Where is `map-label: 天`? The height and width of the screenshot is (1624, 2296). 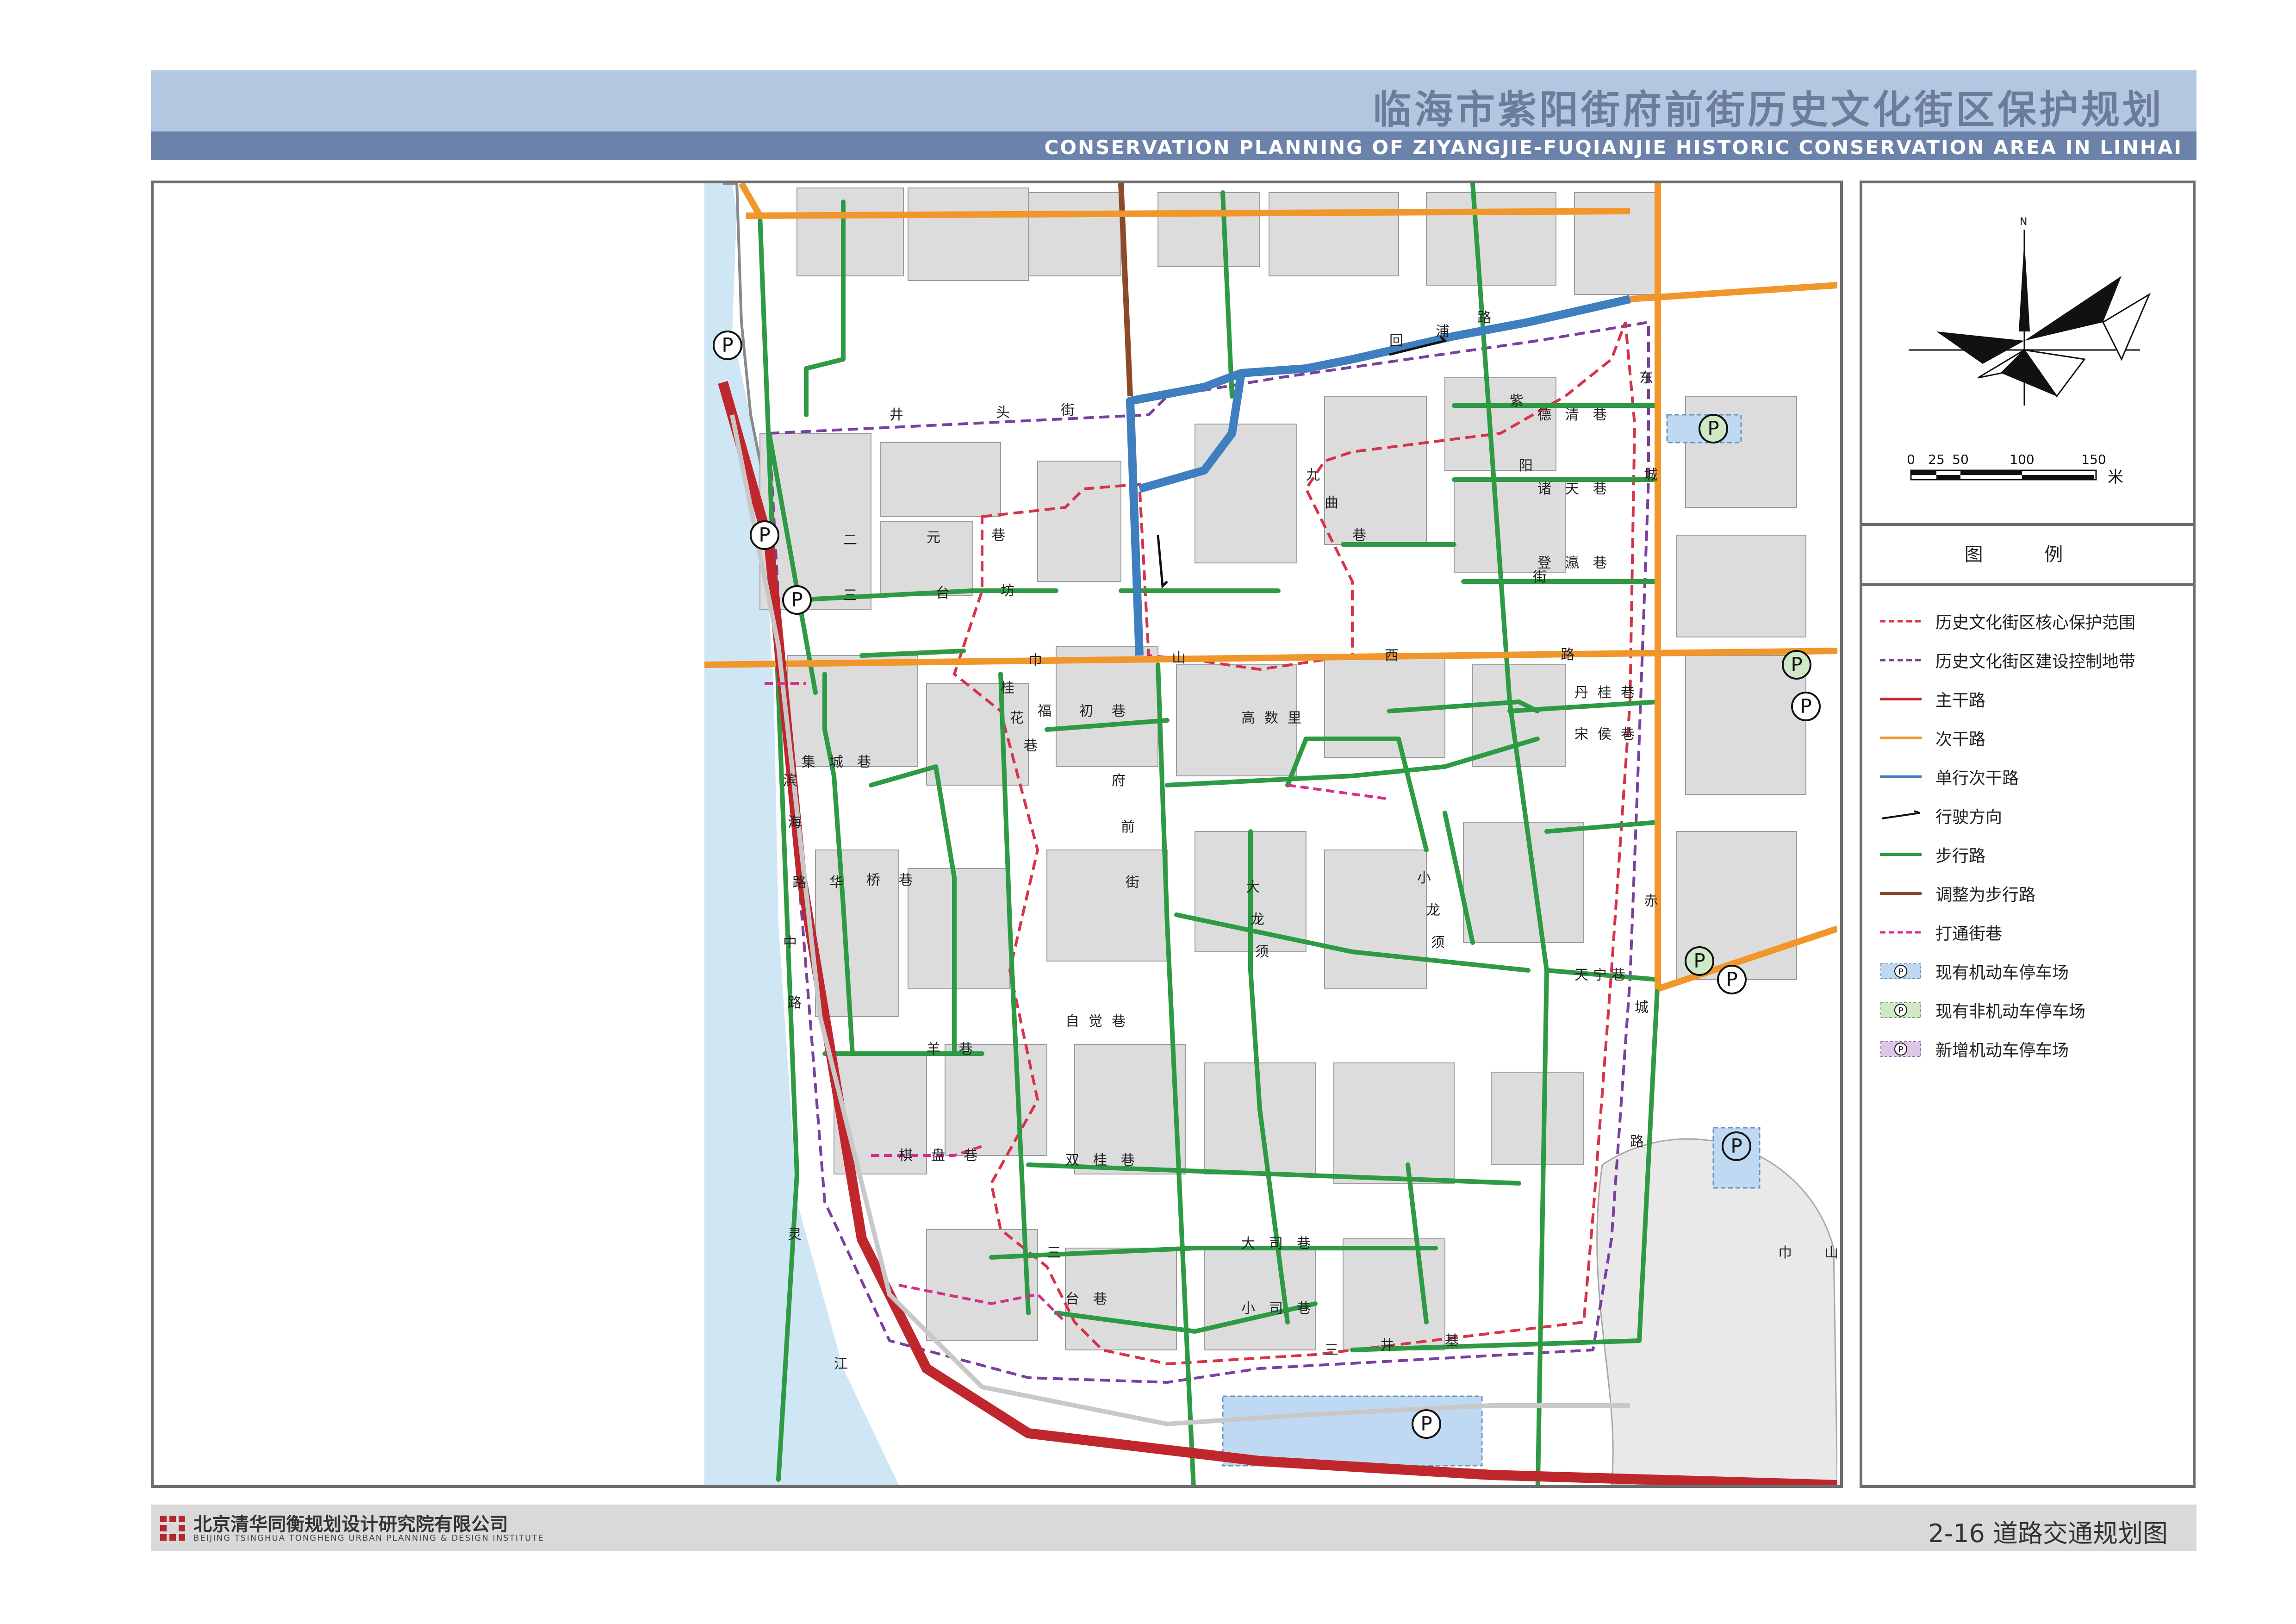 map-label: 天 is located at coordinates (1581, 975).